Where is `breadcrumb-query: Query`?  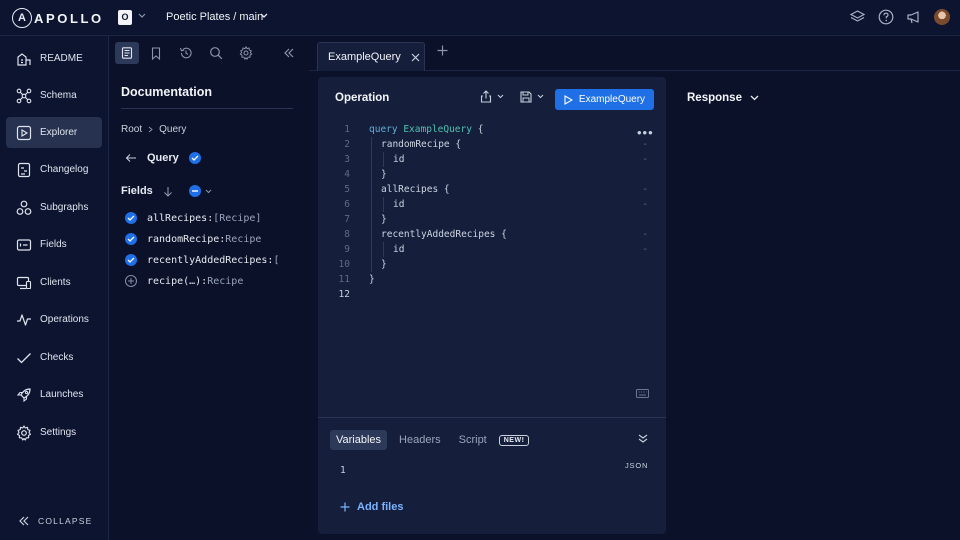 breadcrumb-query: Query is located at coordinates (172, 129).